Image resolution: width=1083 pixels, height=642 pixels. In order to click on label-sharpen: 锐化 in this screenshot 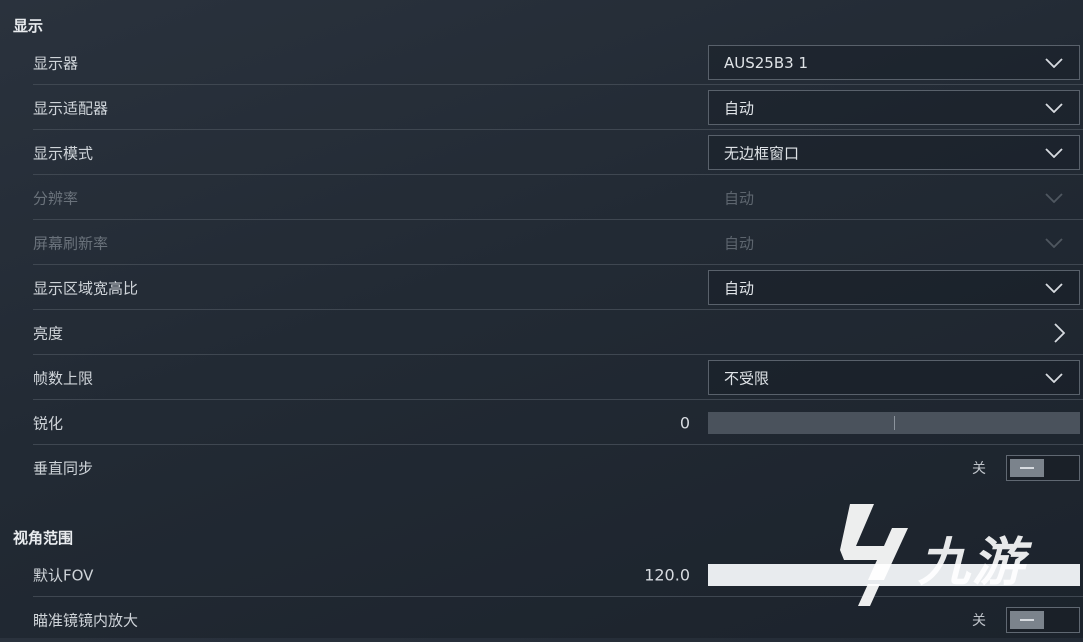, I will do `click(48, 423)`.